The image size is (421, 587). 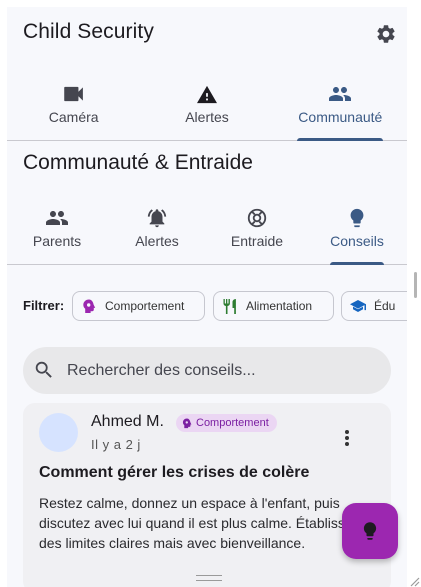 I want to click on search-icon, so click(x=43, y=369).